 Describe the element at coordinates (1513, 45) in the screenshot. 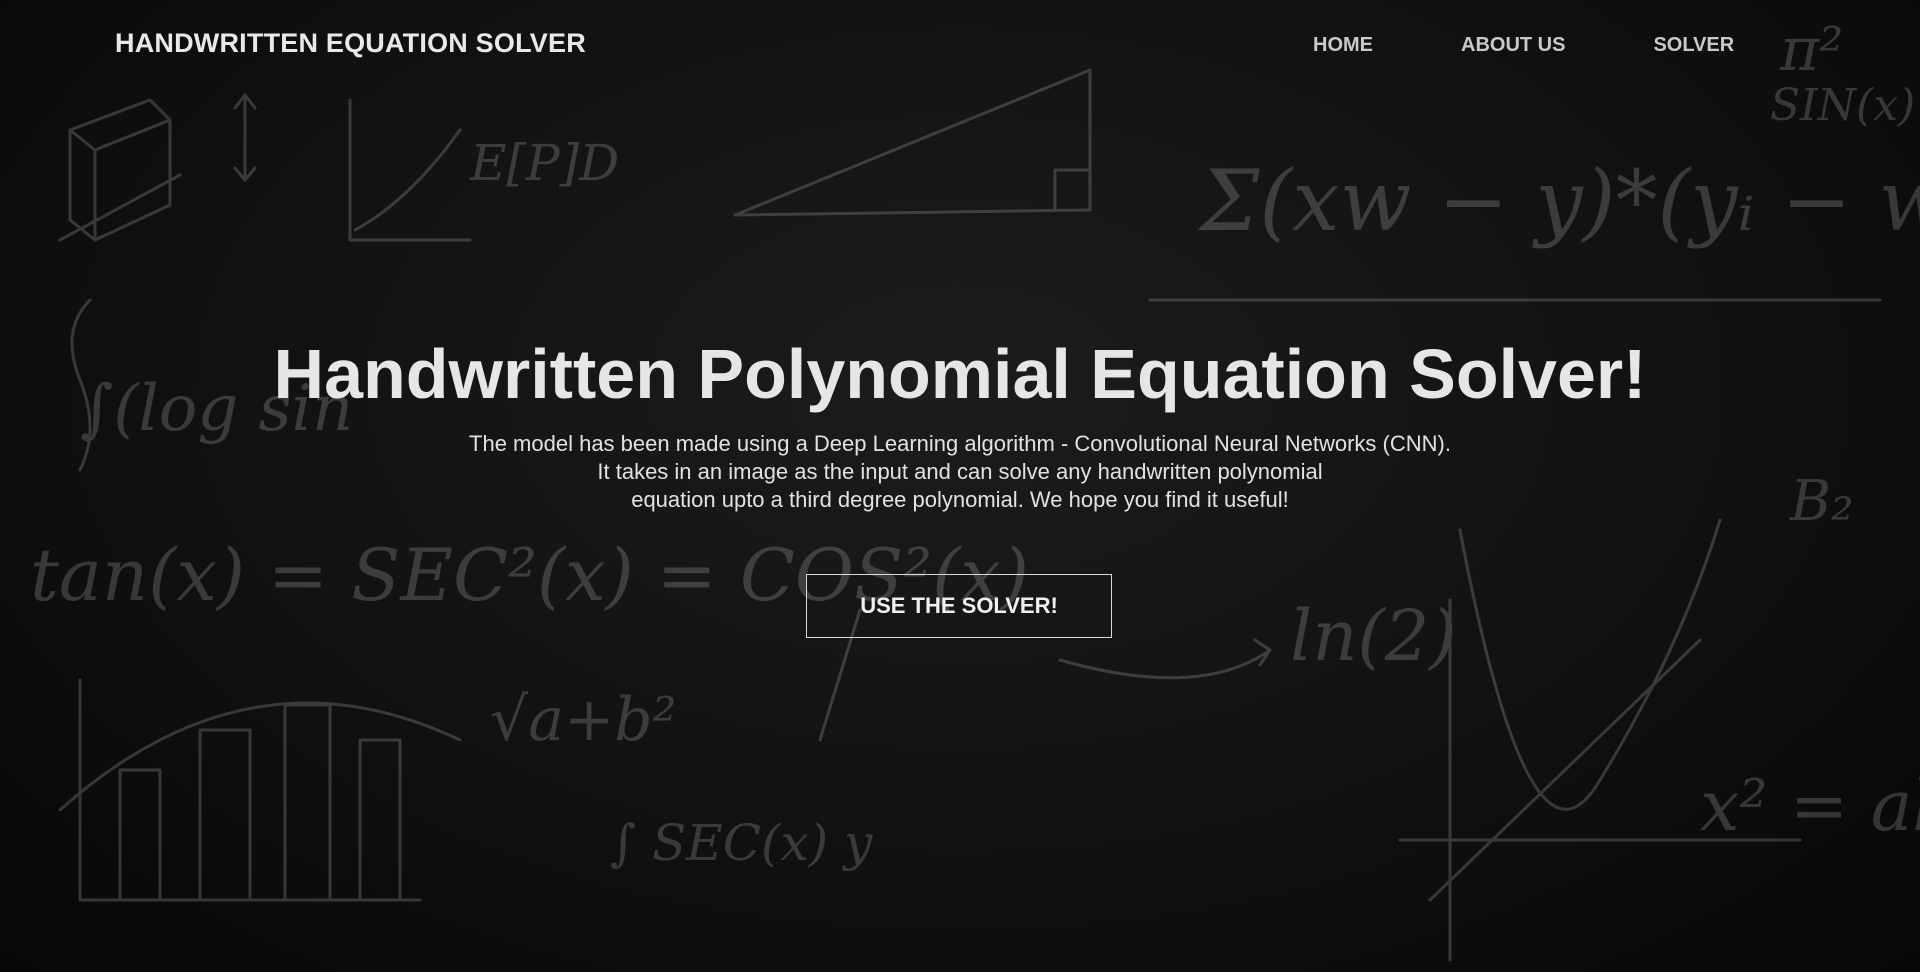

I see `nav-about-us-link: ABOUT US` at that location.